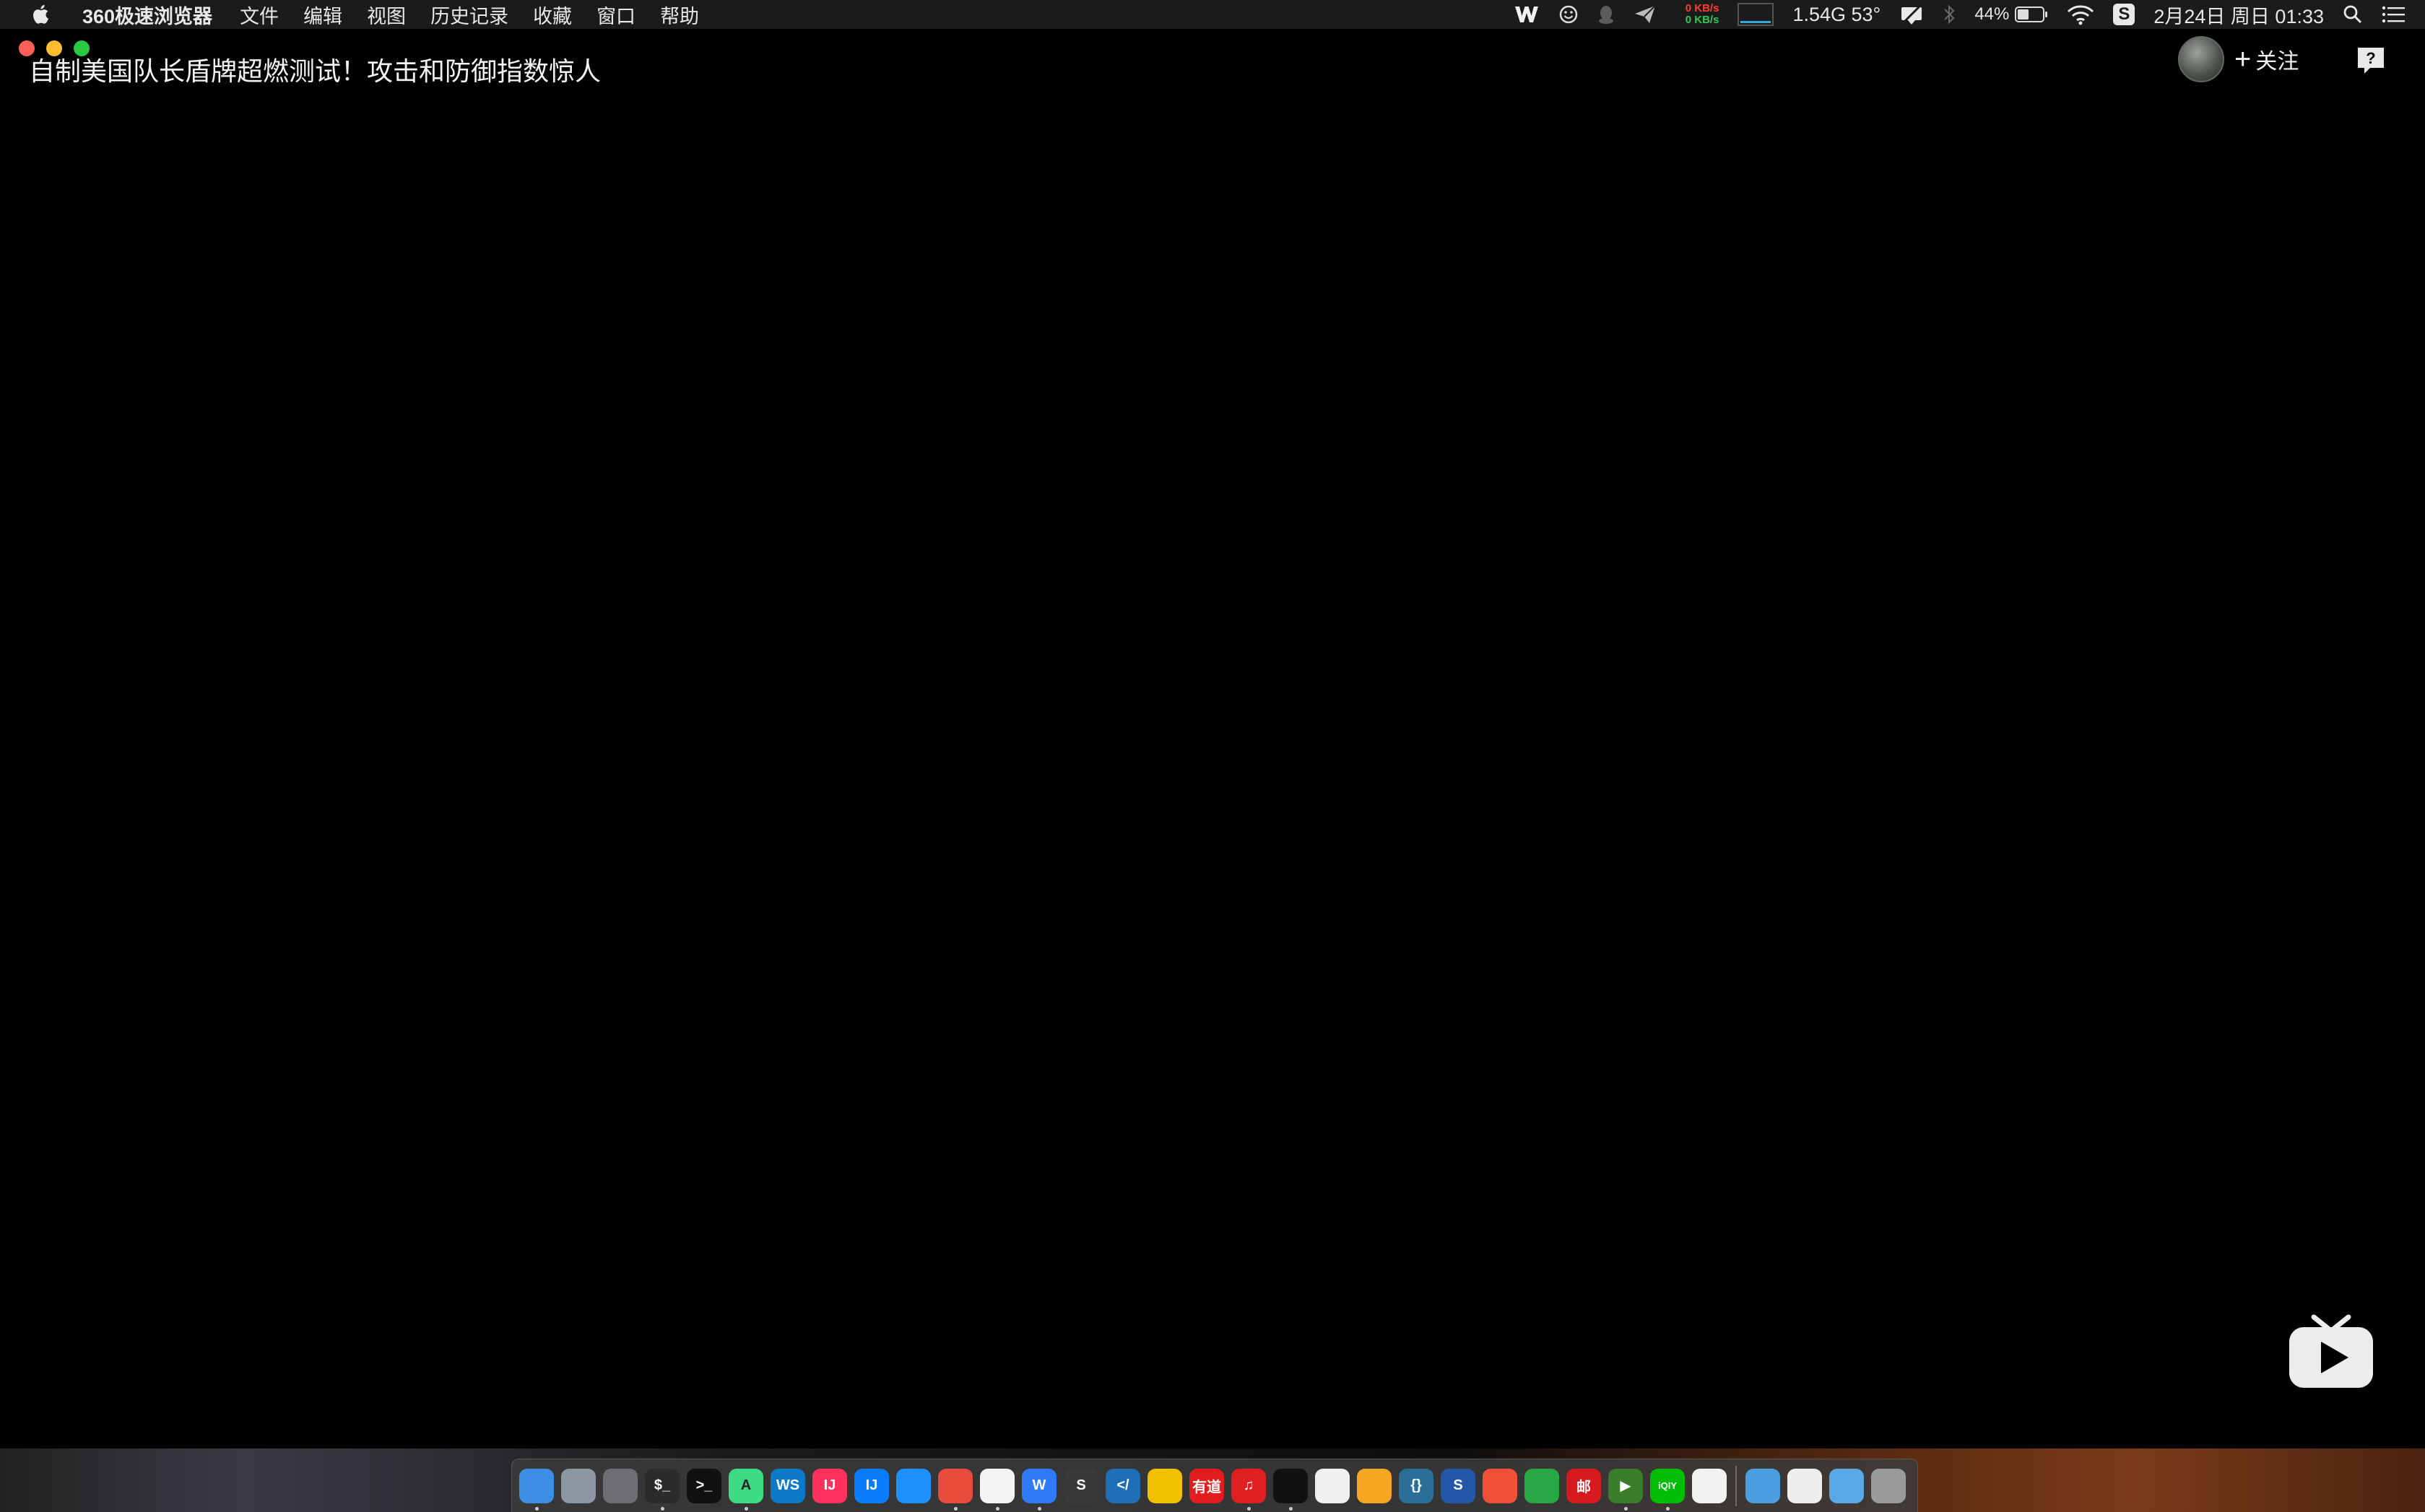  I want to click on dock-iqiyi-icon: iQIY, so click(1667, 1489).